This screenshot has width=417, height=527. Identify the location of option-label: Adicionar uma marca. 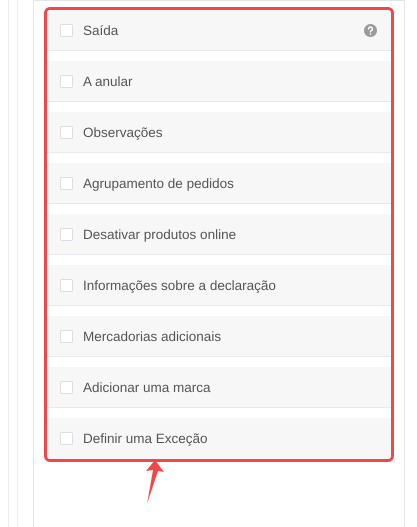
(147, 387).